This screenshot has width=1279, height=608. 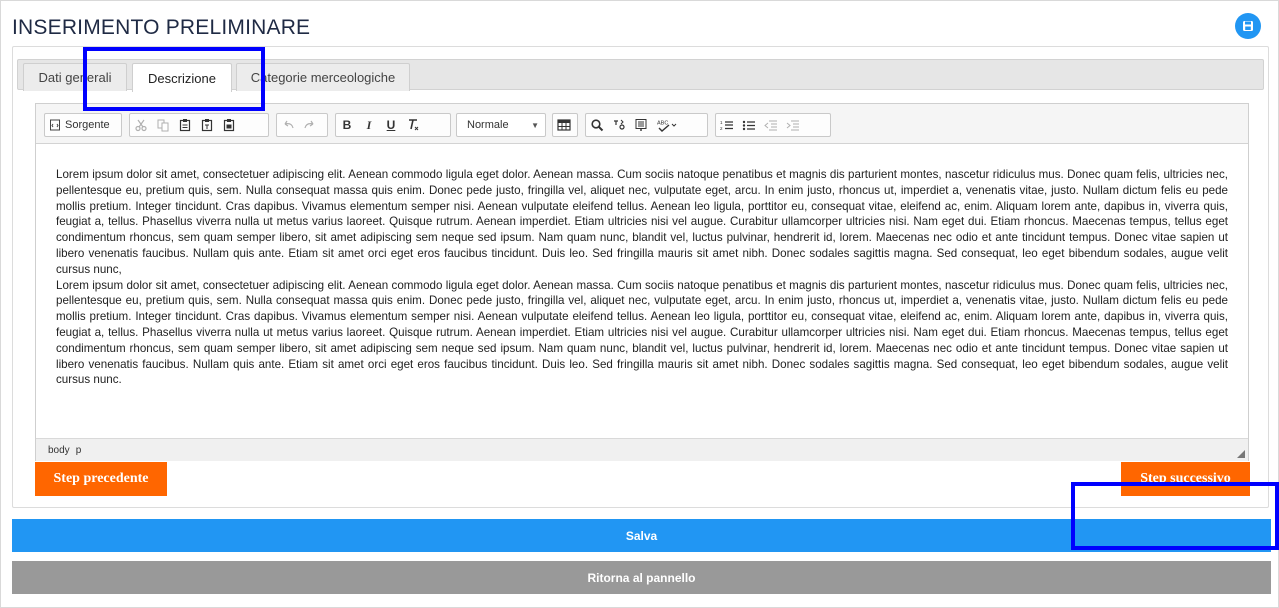 I want to click on save-icon-button, so click(x=1248, y=26).